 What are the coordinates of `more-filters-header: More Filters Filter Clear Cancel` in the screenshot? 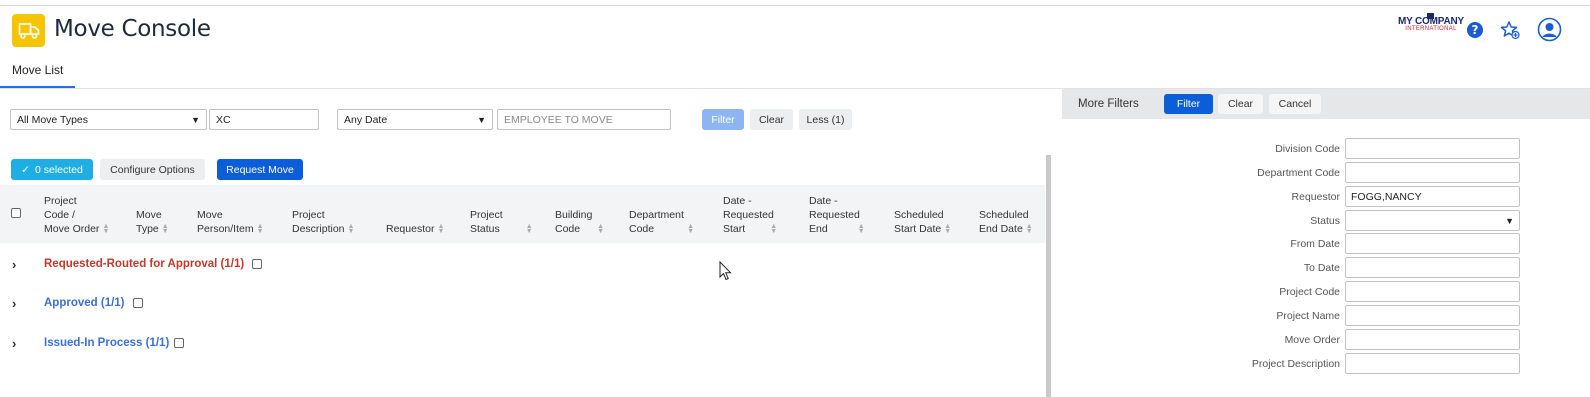 It's located at (1326, 104).